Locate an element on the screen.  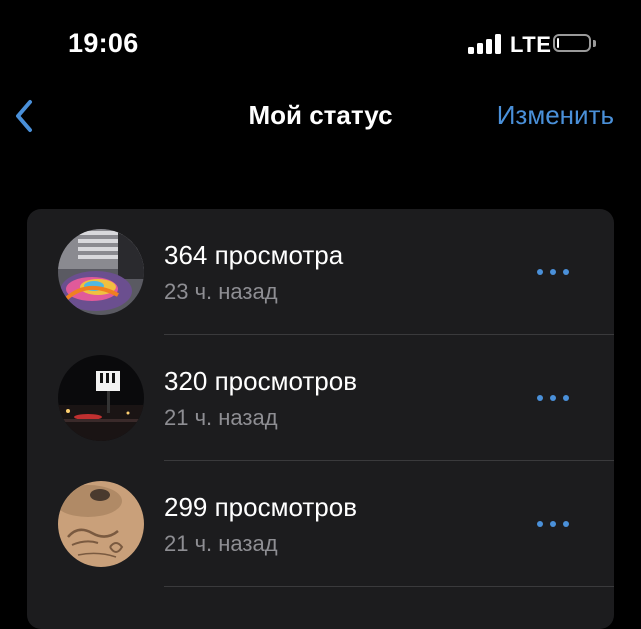
navigation-bar: Мой статус Изменить is located at coordinates (320, 116).